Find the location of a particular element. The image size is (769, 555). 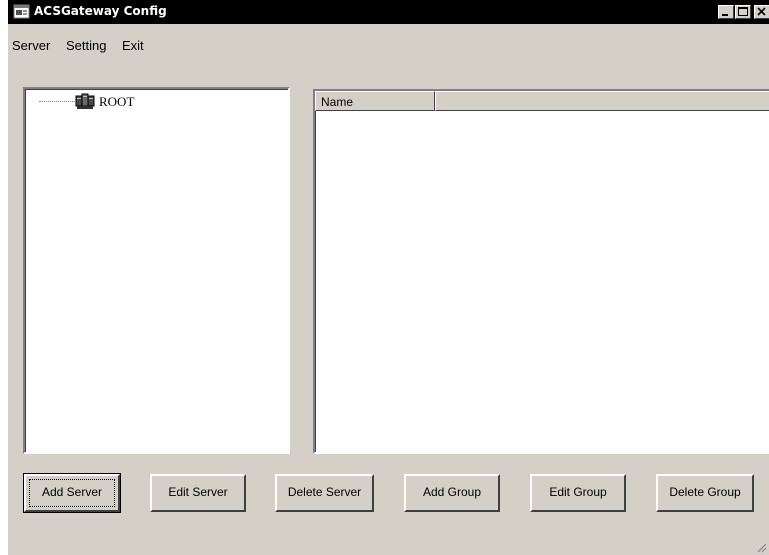

list-header: Name is located at coordinates (542, 101).